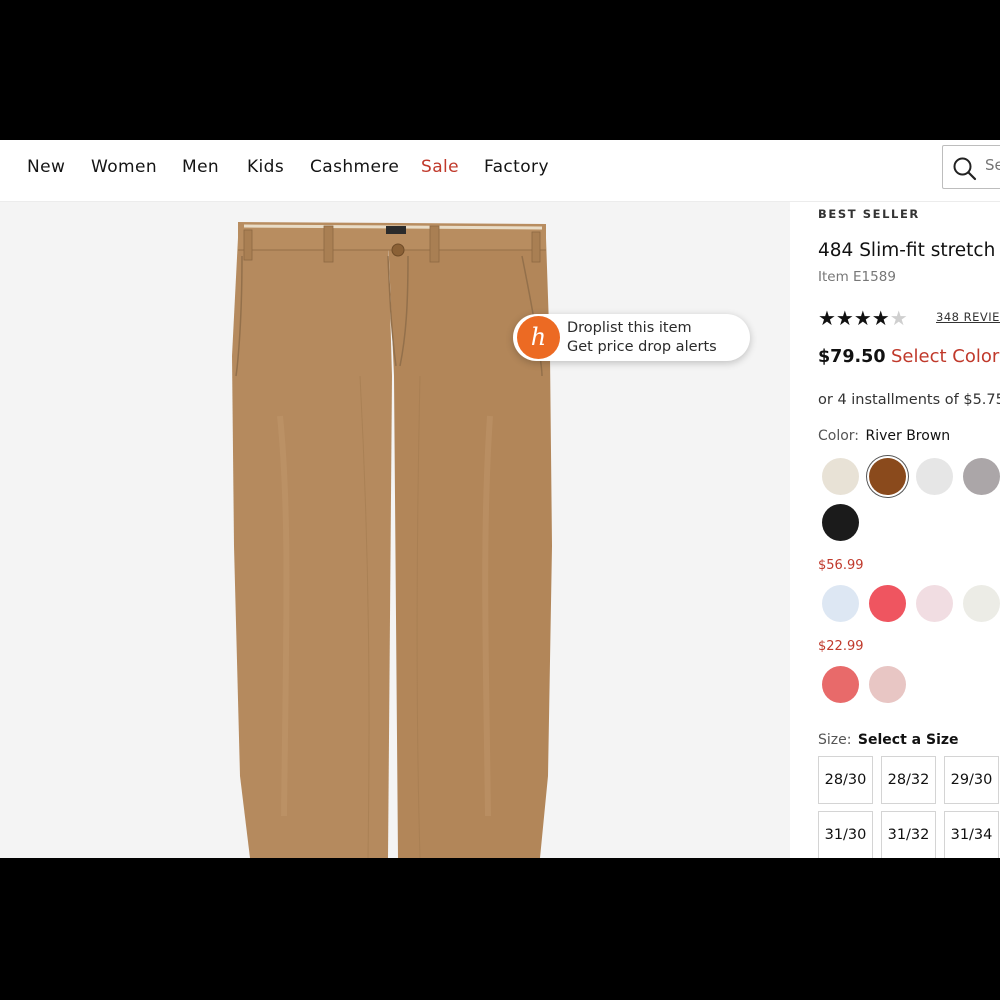 This screenshot has width=1000, height=1000. What do you see at coordinates (898, 318) in the screenshot?
I see `star-empty-icon: ★` at bounding box center [898, 318].